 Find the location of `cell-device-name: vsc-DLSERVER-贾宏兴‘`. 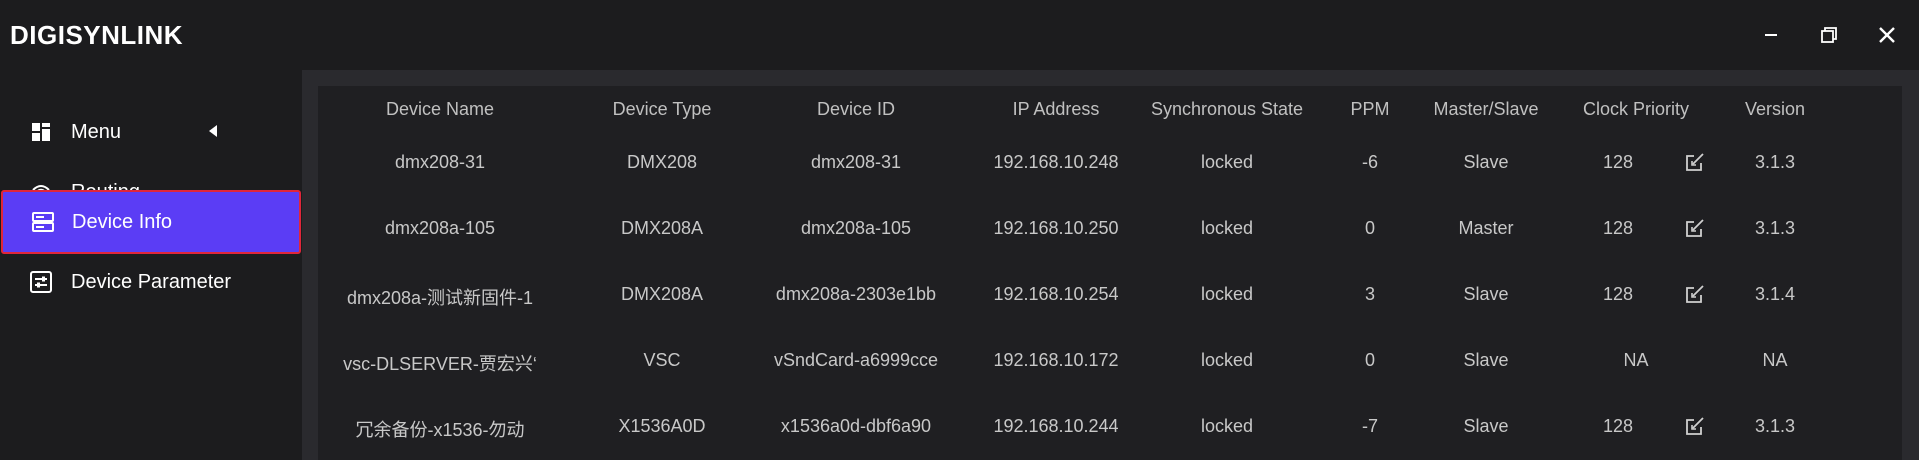

cell-device-name: vsc-DLSERVER-贾宏兴‘ is located at coordinates (440, 364).